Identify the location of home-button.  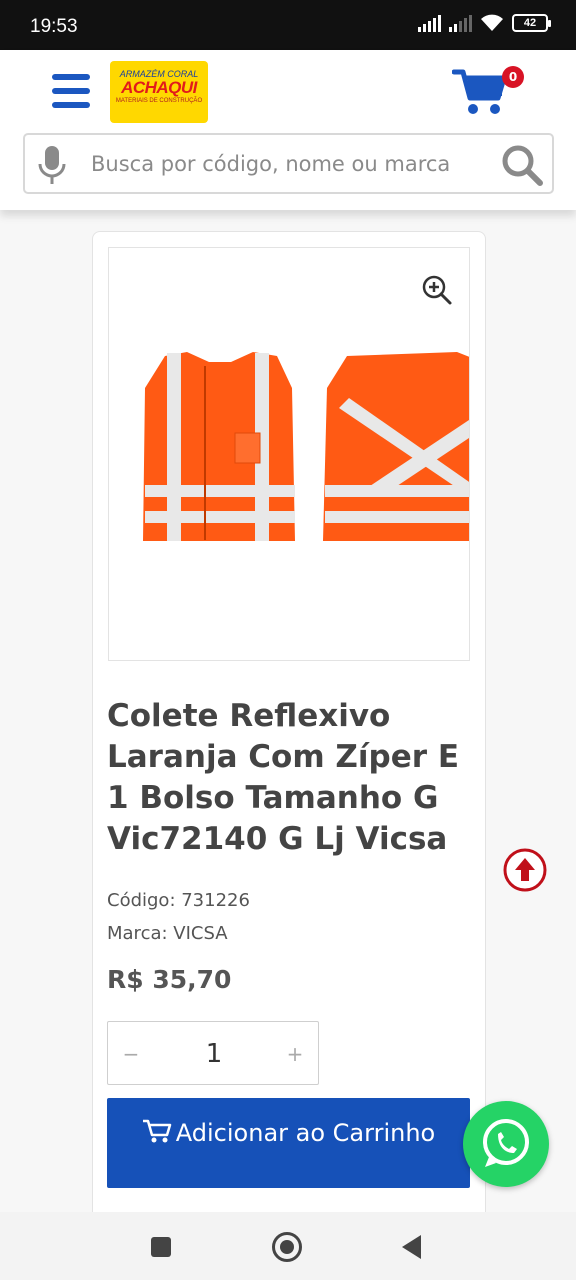
(287, 1247).